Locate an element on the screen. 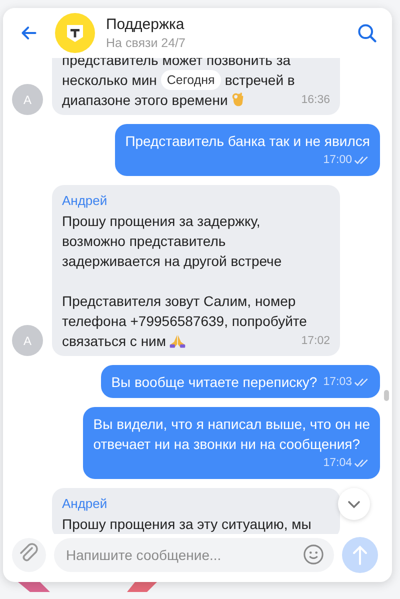 This screenshot has width=400, height=599. message-text: Представителя зовут Салим, номер is located at coordinates (179, 301).